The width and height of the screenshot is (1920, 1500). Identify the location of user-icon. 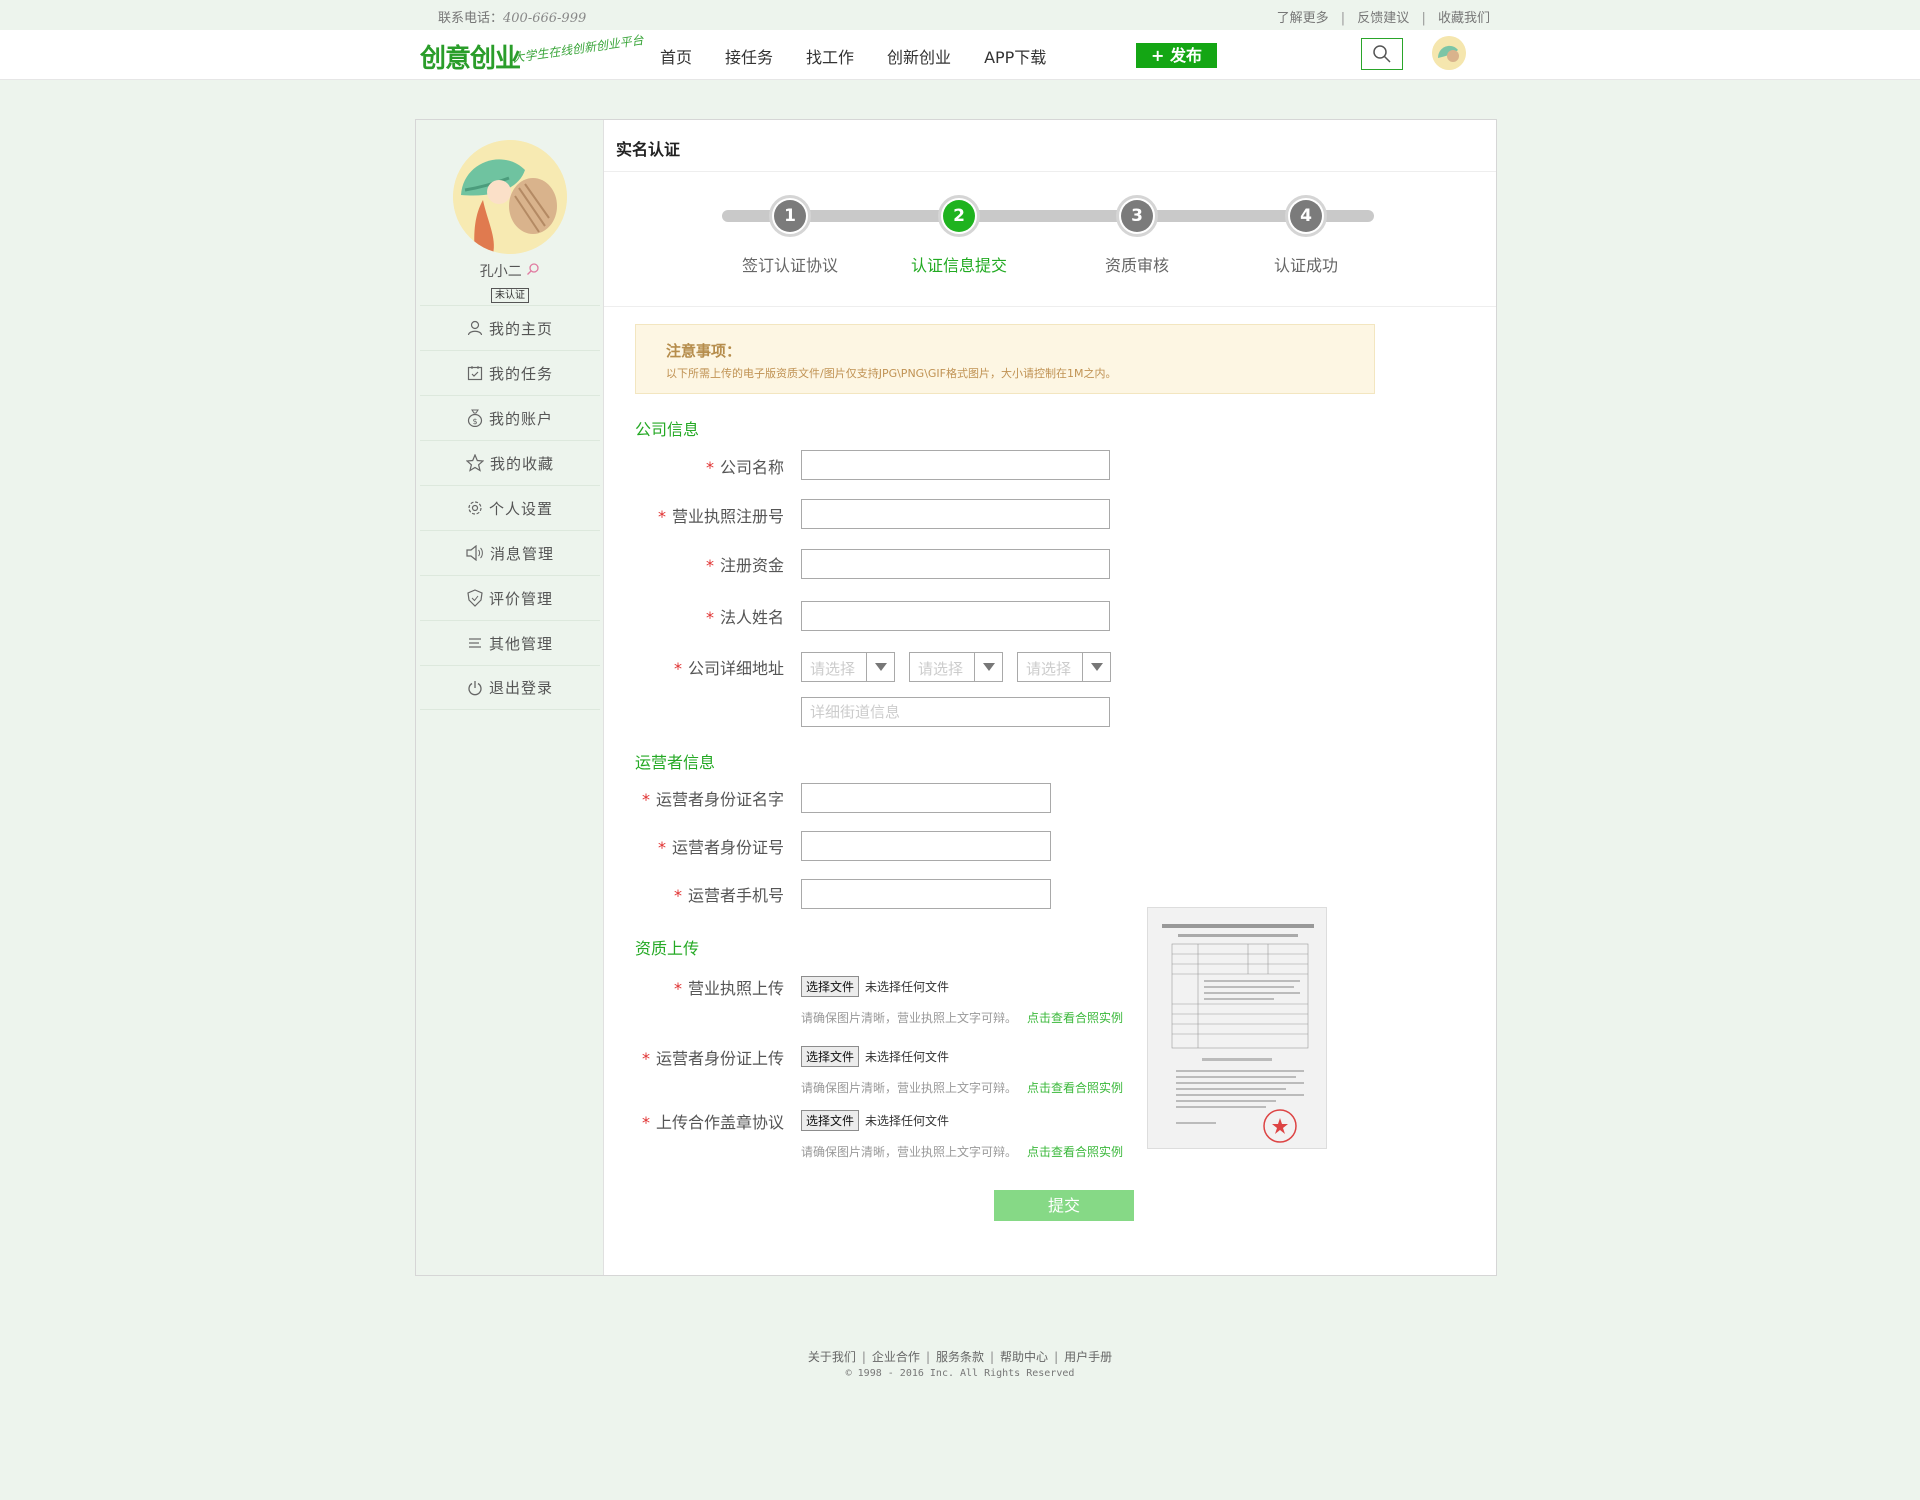
(475, 328).